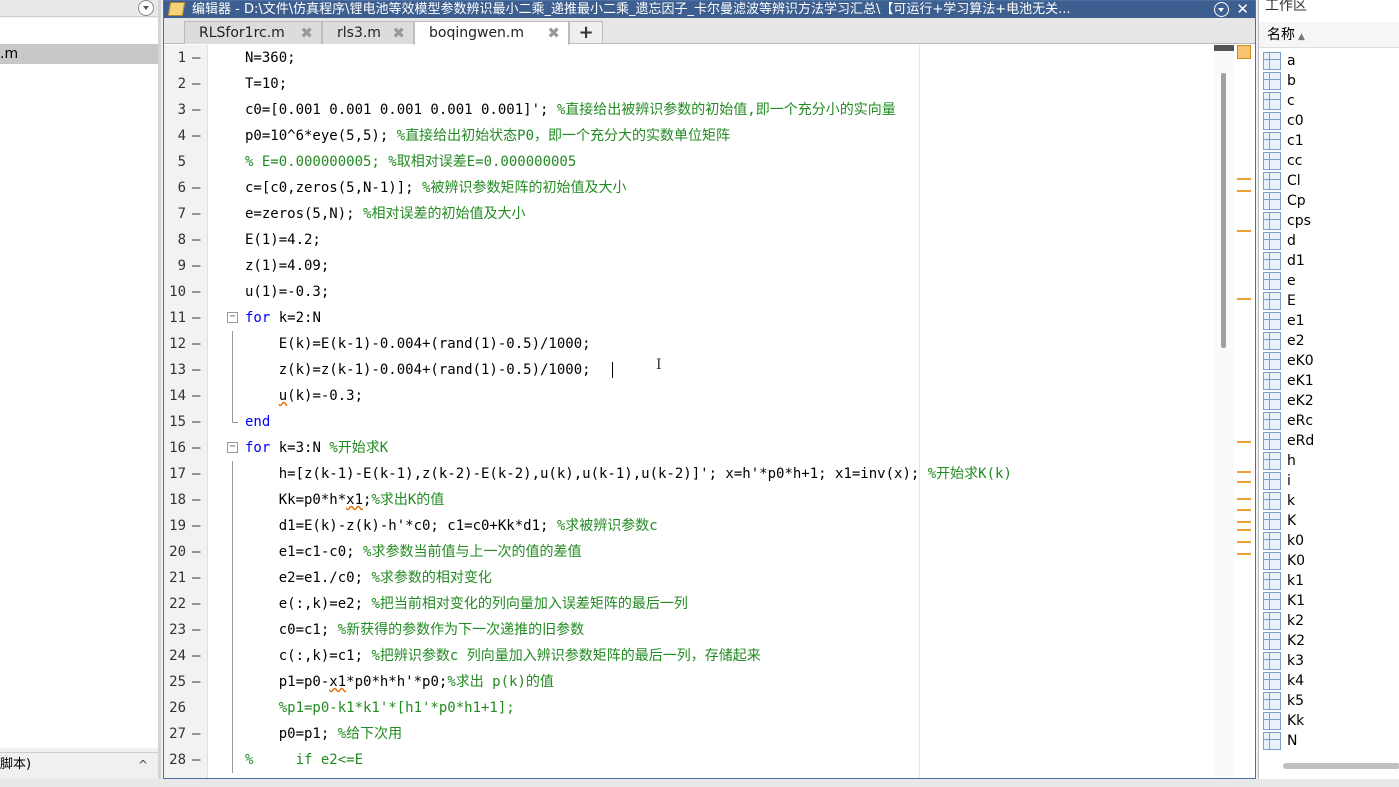 The height and width of the screenshot is (787, 1399). I want to click on details-bar: 脚本) ^, so click(79, 764).